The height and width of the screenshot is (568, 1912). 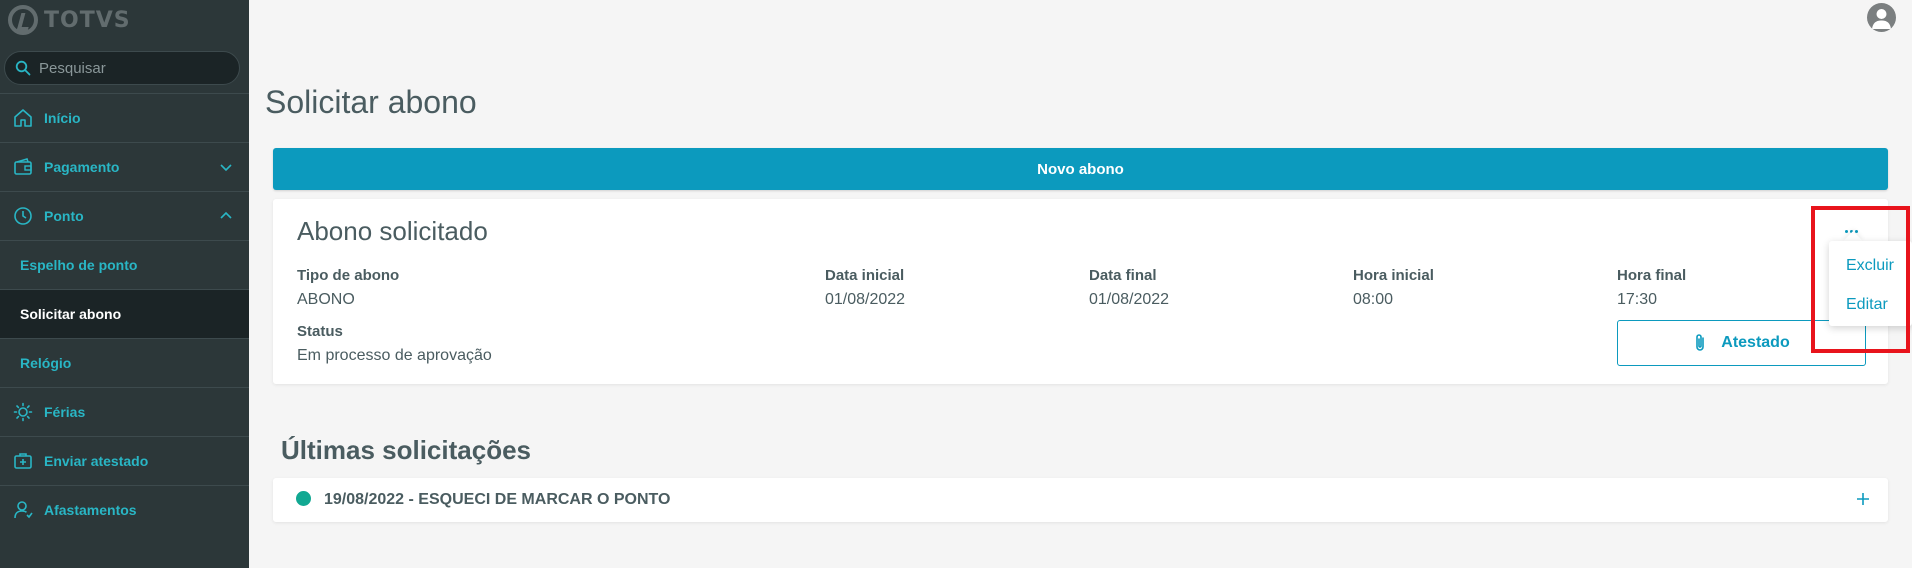 I want to click on sidebar-item-solicitar-abono: Solicitar abono, so click(x=124, y=313).